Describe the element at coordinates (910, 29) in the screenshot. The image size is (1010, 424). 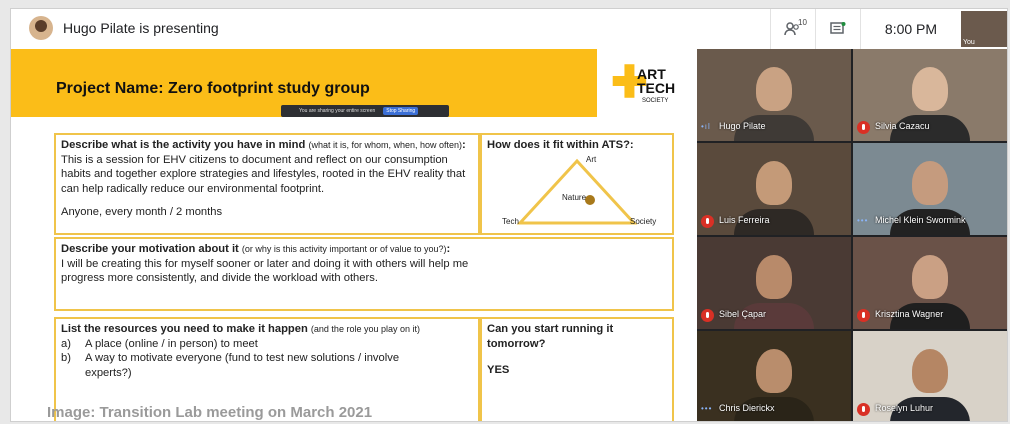
I see `clock: 8:00 PM` at that location.